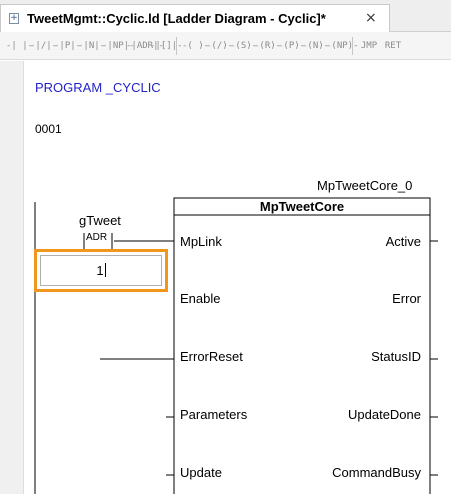 This screenshot has height=494, width=451. What do you see at coordinates (406, 298) in the screenshot?
I see `output-error: Error` at bounding box center [406, 298].